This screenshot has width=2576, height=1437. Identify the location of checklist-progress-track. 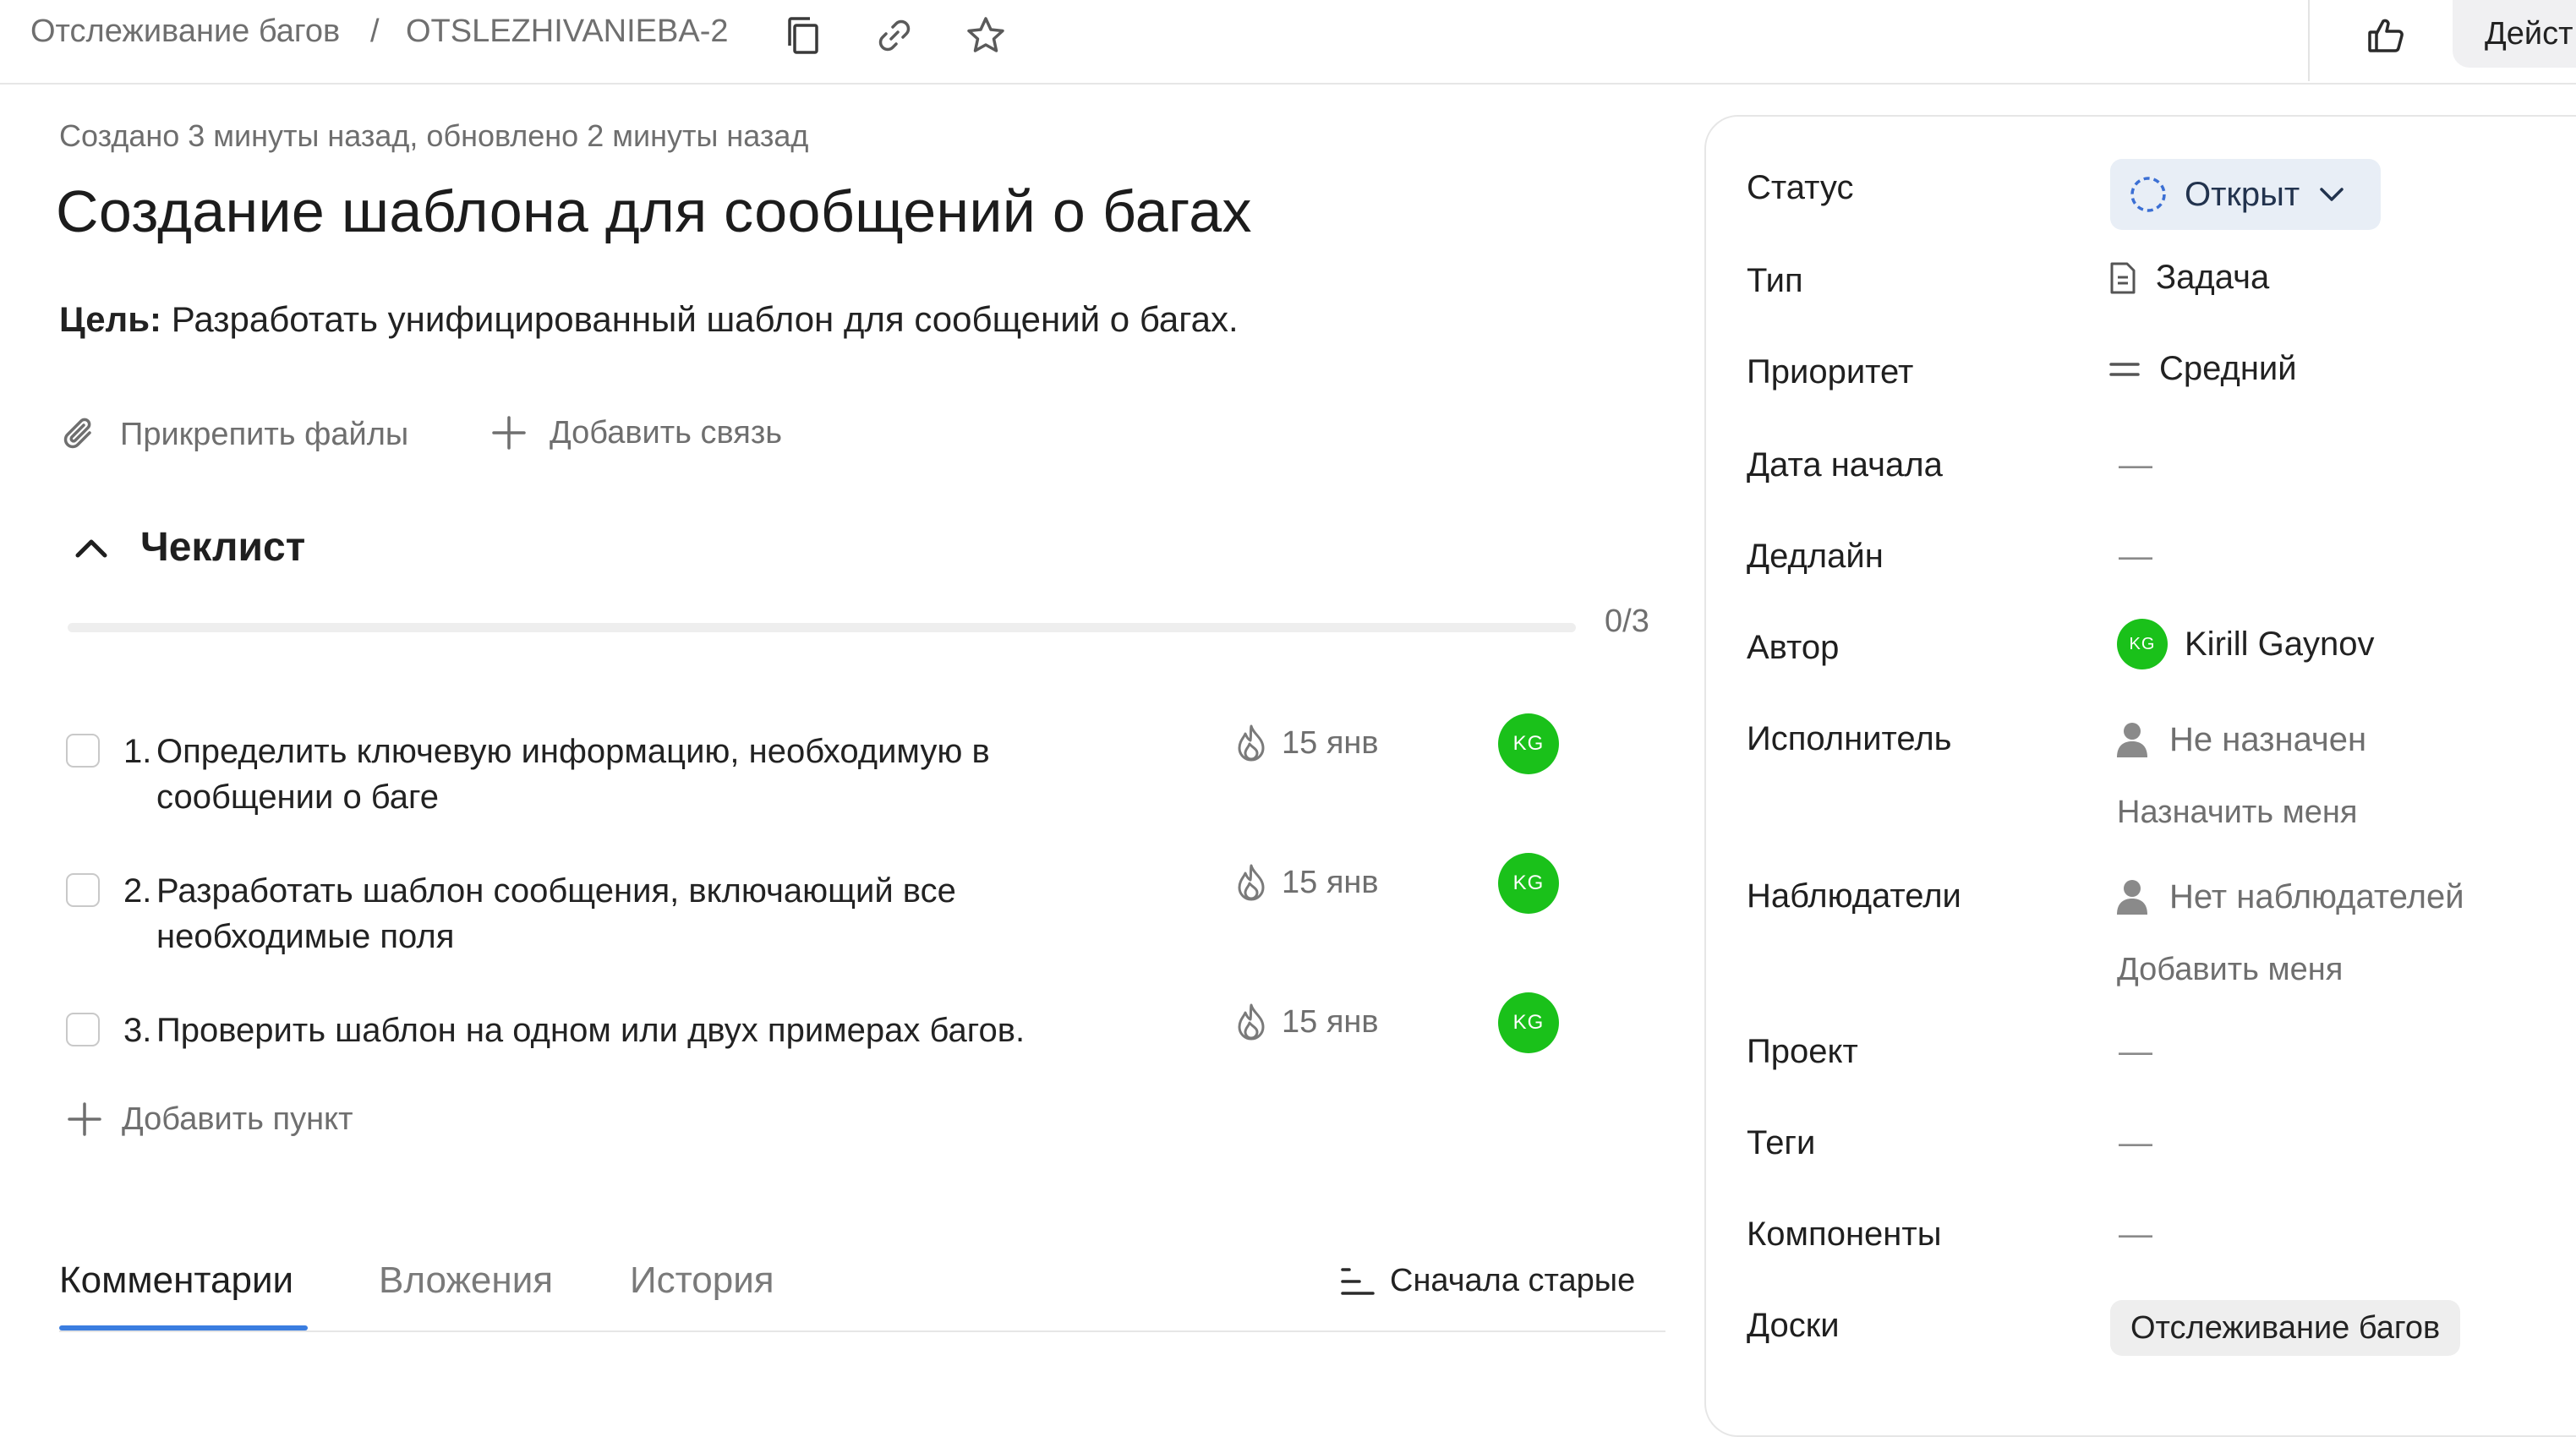
(822, 627).